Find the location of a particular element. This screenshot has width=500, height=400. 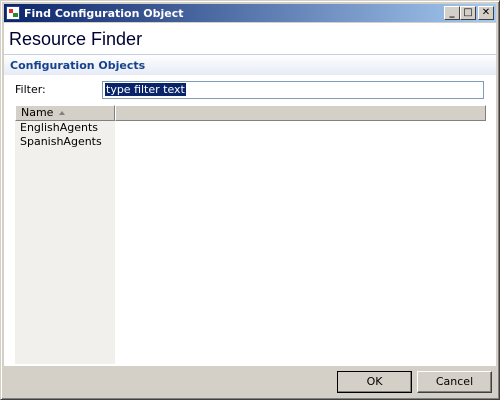

table-header: Name is located at coordinates (250, 113).